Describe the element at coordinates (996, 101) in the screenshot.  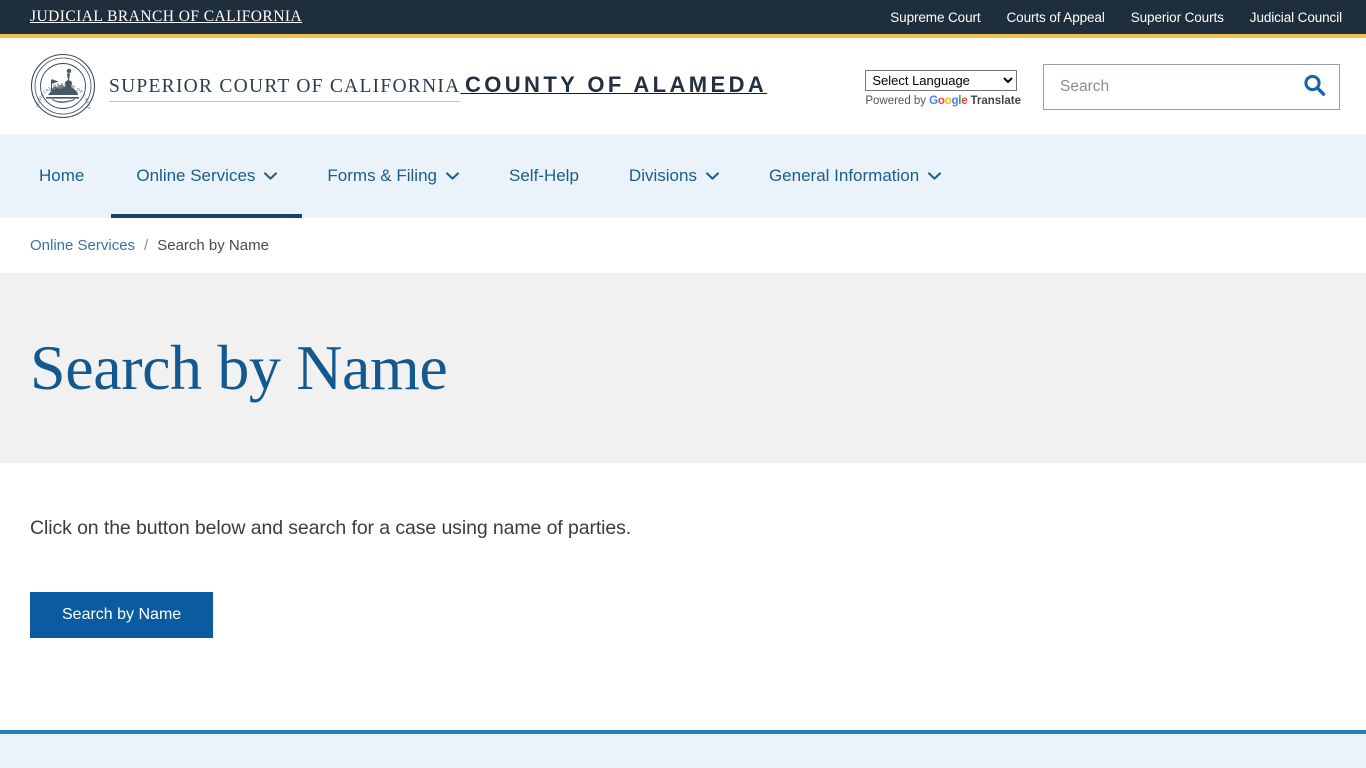
I see `translate-credit-suffix: Translate` at that location.